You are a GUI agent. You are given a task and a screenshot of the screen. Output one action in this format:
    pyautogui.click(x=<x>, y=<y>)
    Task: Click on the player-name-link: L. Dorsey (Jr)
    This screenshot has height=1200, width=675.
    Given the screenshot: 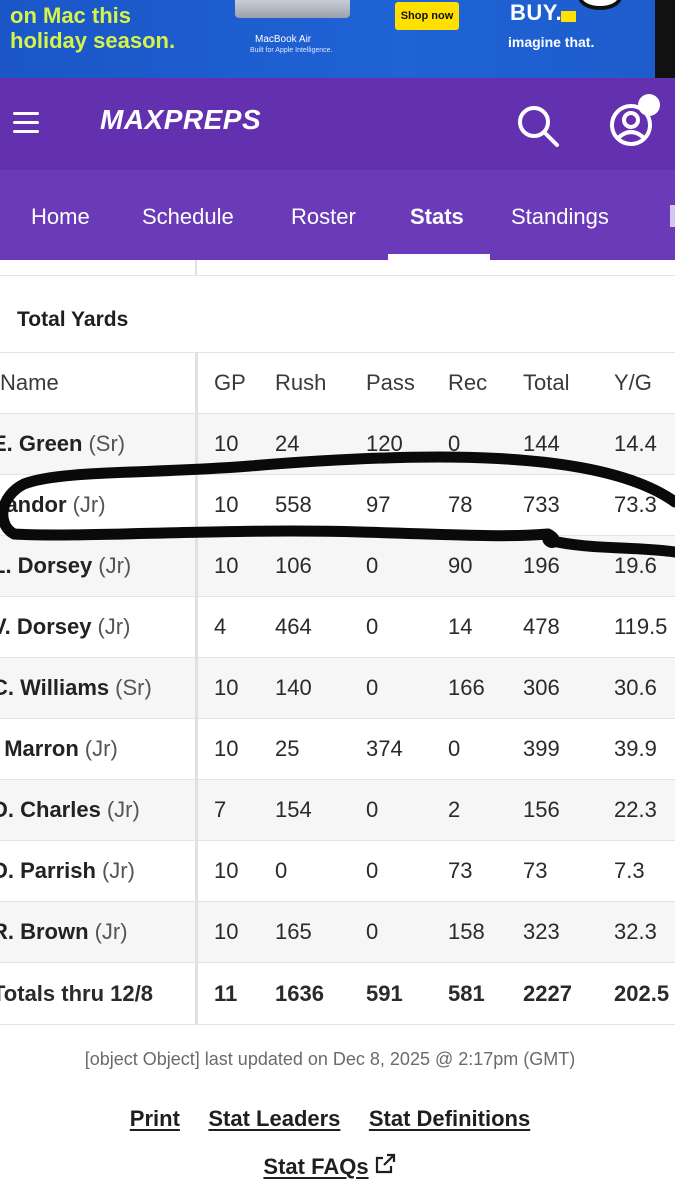 What is the action you would take?
    pyautogui.click(x=65, y=566)
    